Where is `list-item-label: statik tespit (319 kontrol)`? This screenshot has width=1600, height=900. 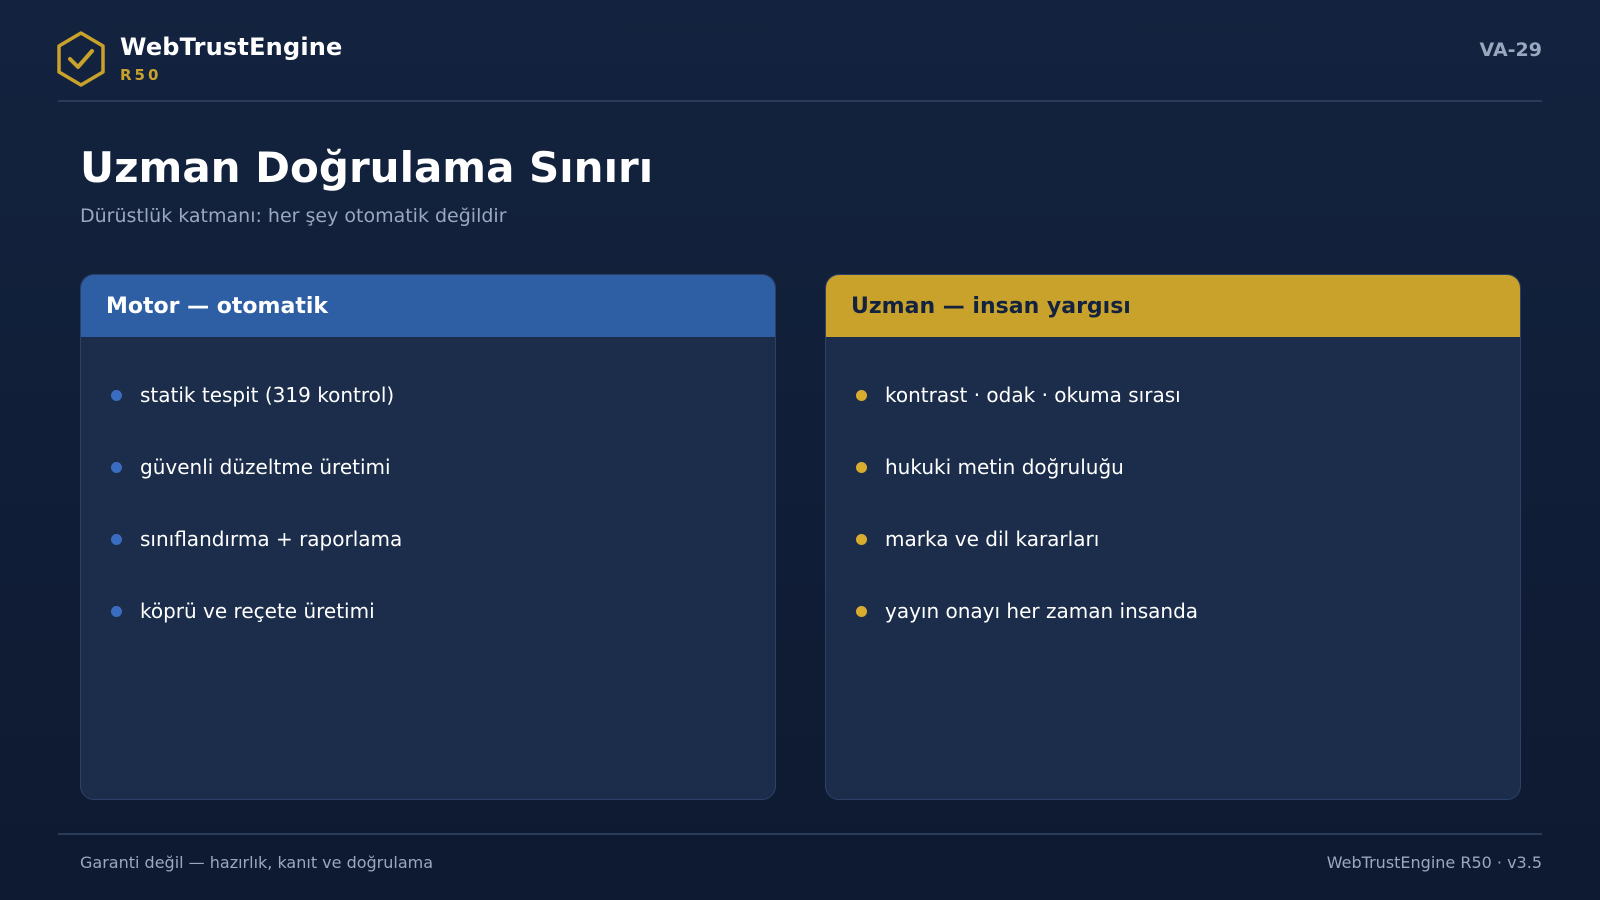 list-item-label: statik tespit (319 kontrol) is located at coordinates (267, 395).